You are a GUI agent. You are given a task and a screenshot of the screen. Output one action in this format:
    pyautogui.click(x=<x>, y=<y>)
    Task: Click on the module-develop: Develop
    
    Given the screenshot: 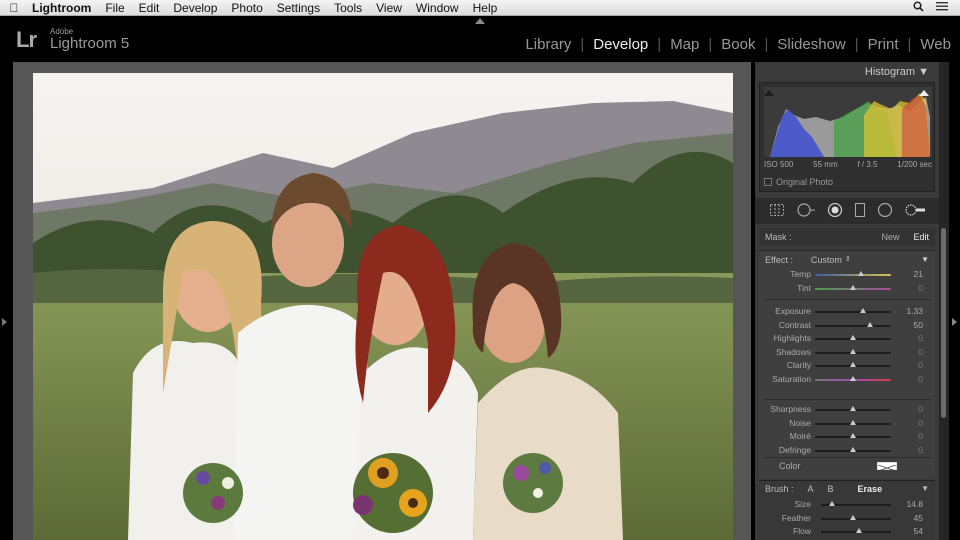 What is the action you would take?
    pyautogui.click(x=620, y=44)
    